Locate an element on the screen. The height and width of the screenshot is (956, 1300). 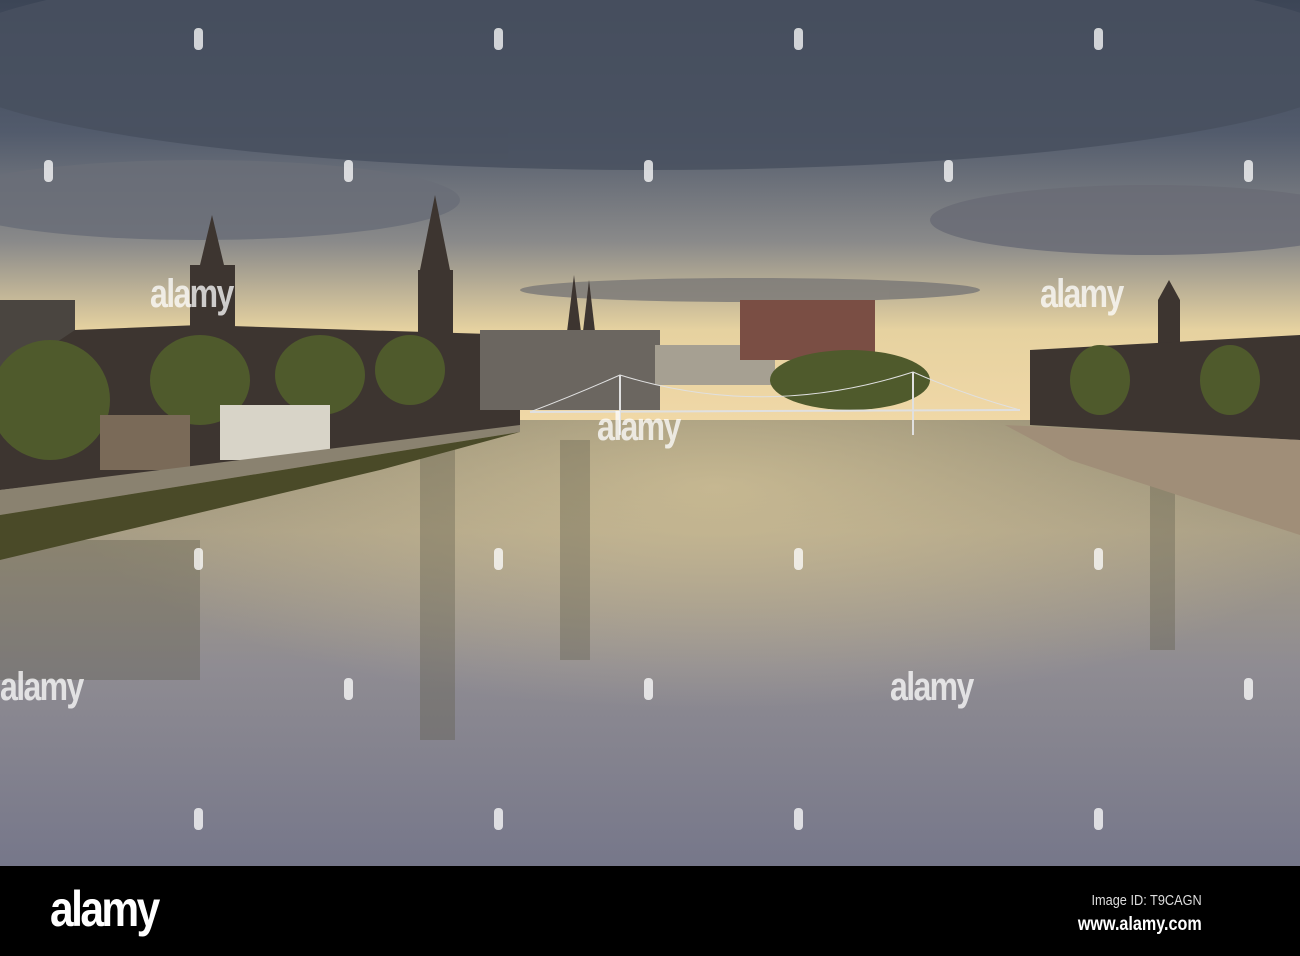
alamy-logo: alamy is located at coordinates (105, 909).